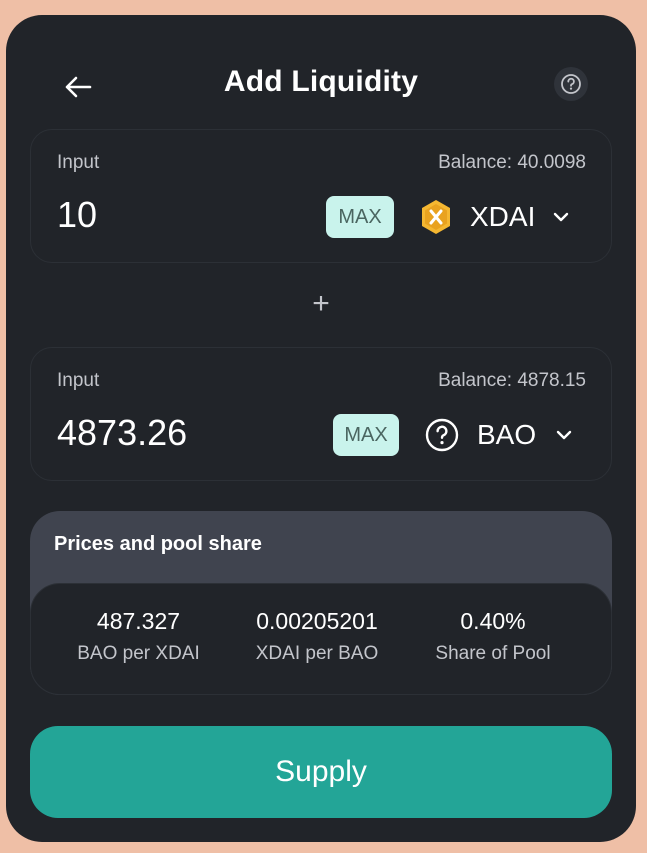 The width and height of the screenshot is (647, 853). I want to click on token-name: BAO, so click(507, 434).